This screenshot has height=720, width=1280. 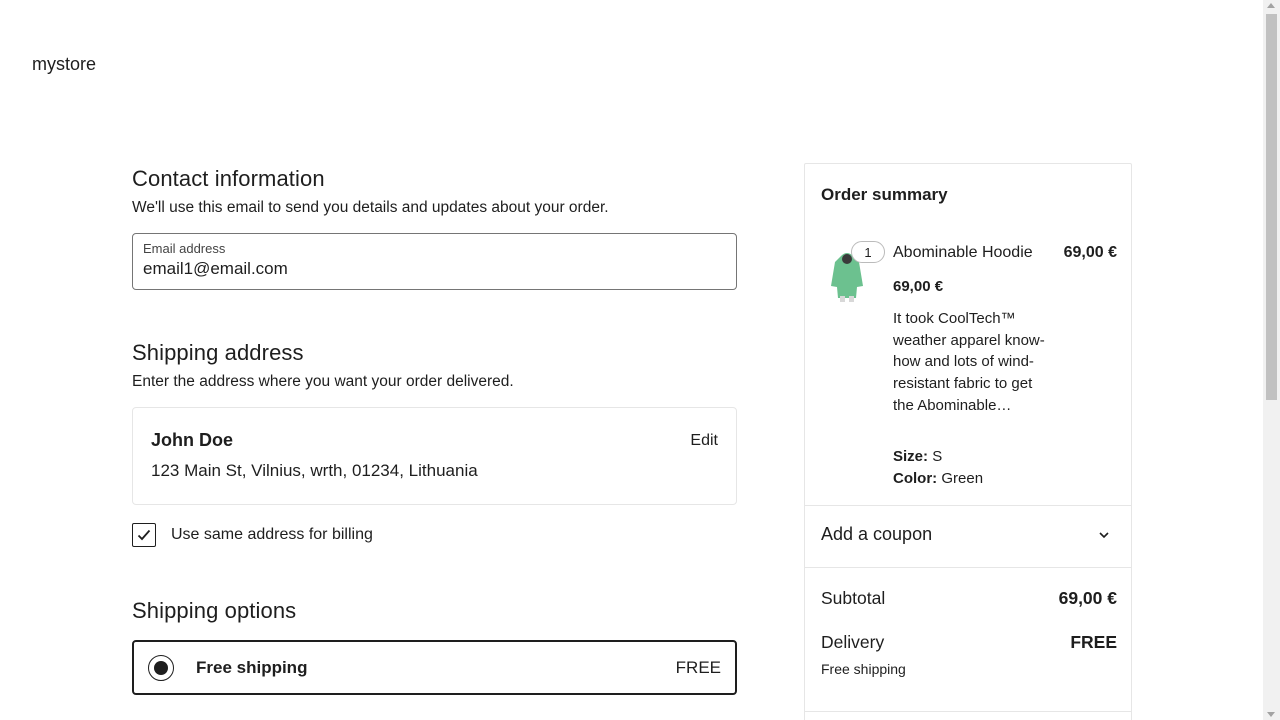 I want to click on subtotal-value: 69,00 €, so click(x=1087, y=598).